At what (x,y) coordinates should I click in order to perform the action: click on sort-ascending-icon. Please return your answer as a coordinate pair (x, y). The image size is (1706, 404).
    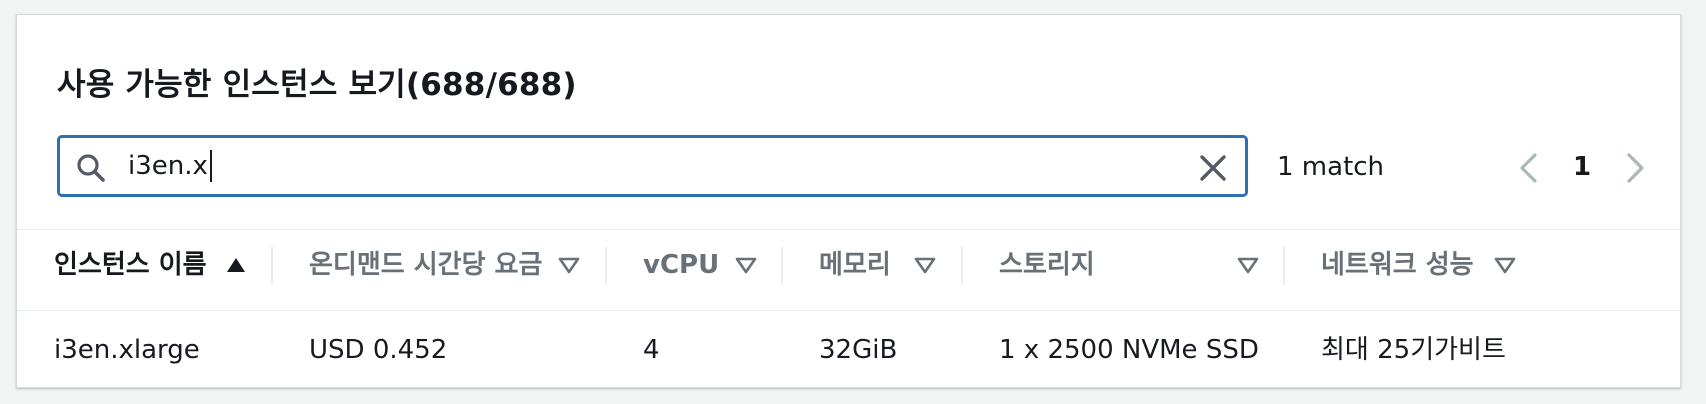
    Looking at the image, I should click on (236, 265).